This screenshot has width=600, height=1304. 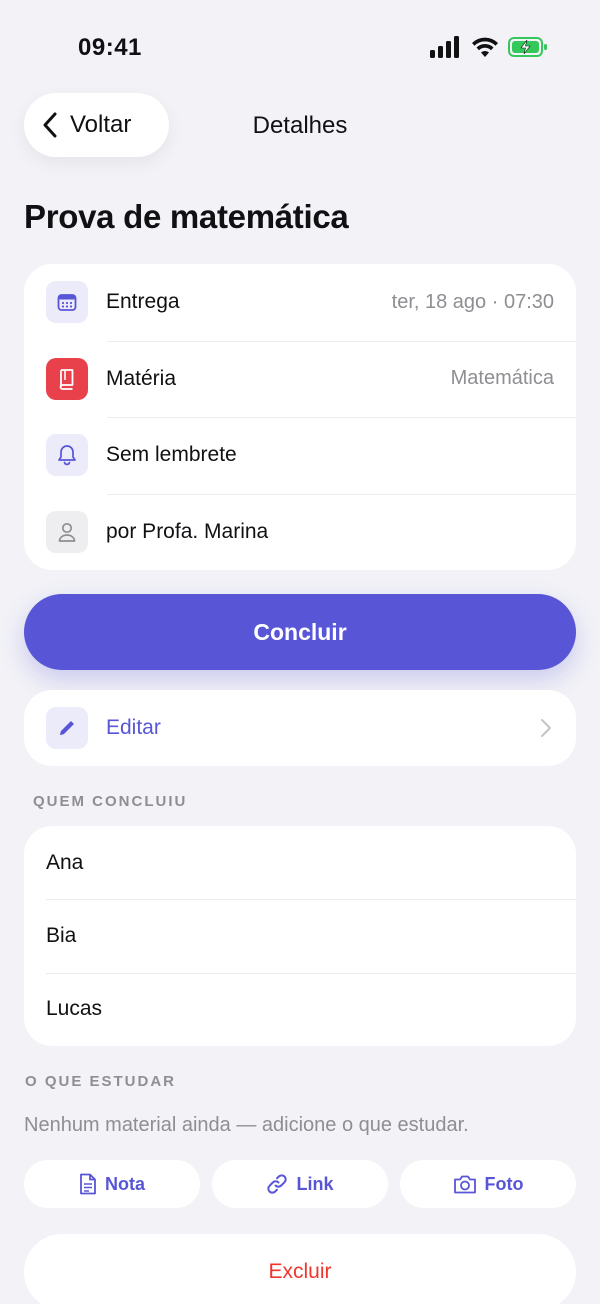 I want to click on battery-charging-icon, so click(x=527, y=47).